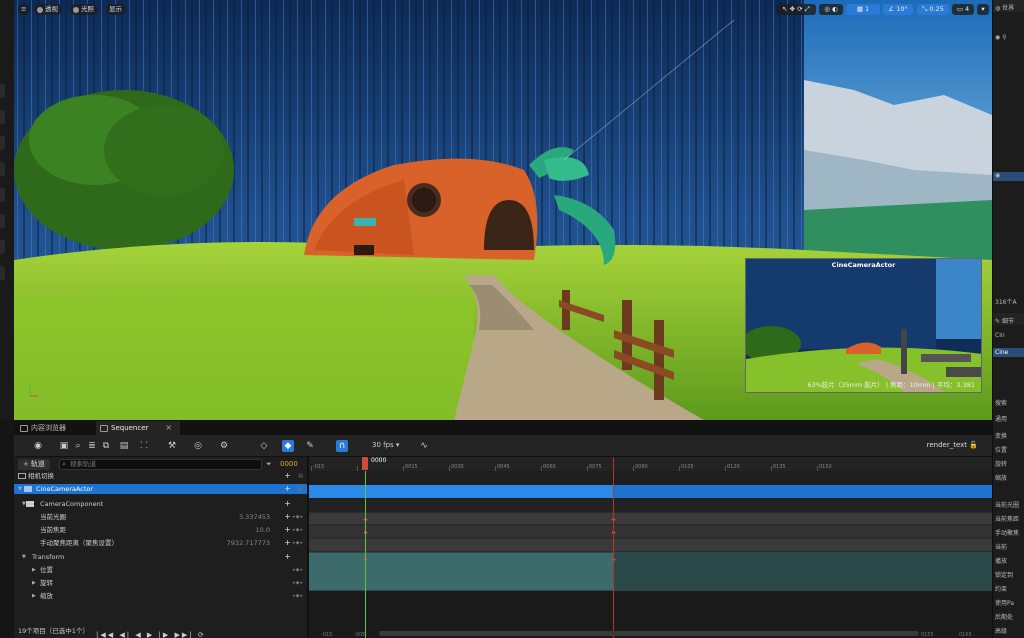 This screenshot has height=638, width=1024. What do you see at coordinates (160, 489) in the screenshot?
I see `track-row-actor: ▼ CineCameraActor + ▤` at bounding box center [160, 489].